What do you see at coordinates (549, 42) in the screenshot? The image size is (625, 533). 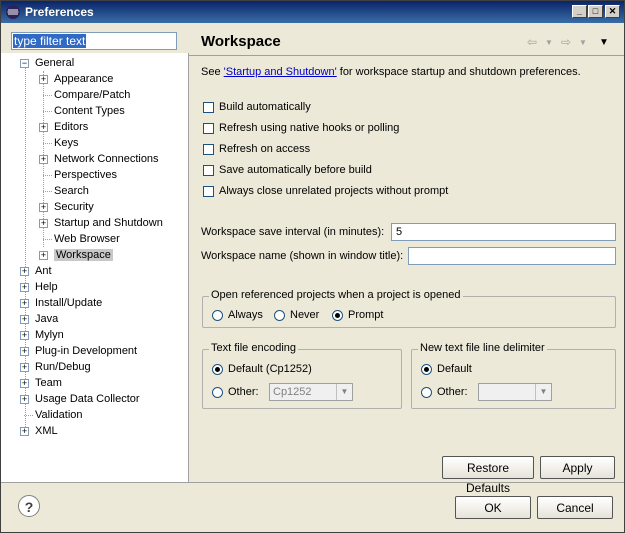 I see `back-menu-icon: ▼` at bounding box center [549, 42].